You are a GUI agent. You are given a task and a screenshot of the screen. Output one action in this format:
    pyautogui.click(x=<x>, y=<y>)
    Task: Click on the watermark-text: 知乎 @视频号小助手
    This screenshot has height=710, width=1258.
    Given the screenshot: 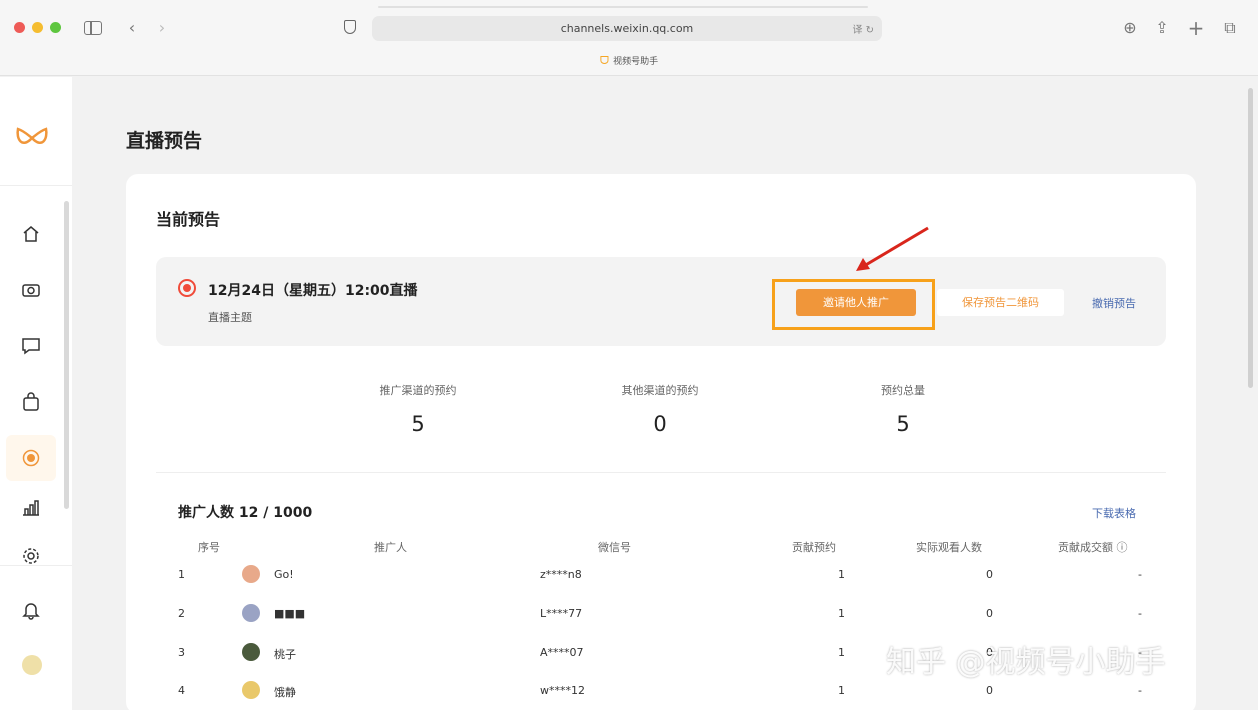 What is the action you would take?
    pyautogui.click(x=1026, y=662)
    